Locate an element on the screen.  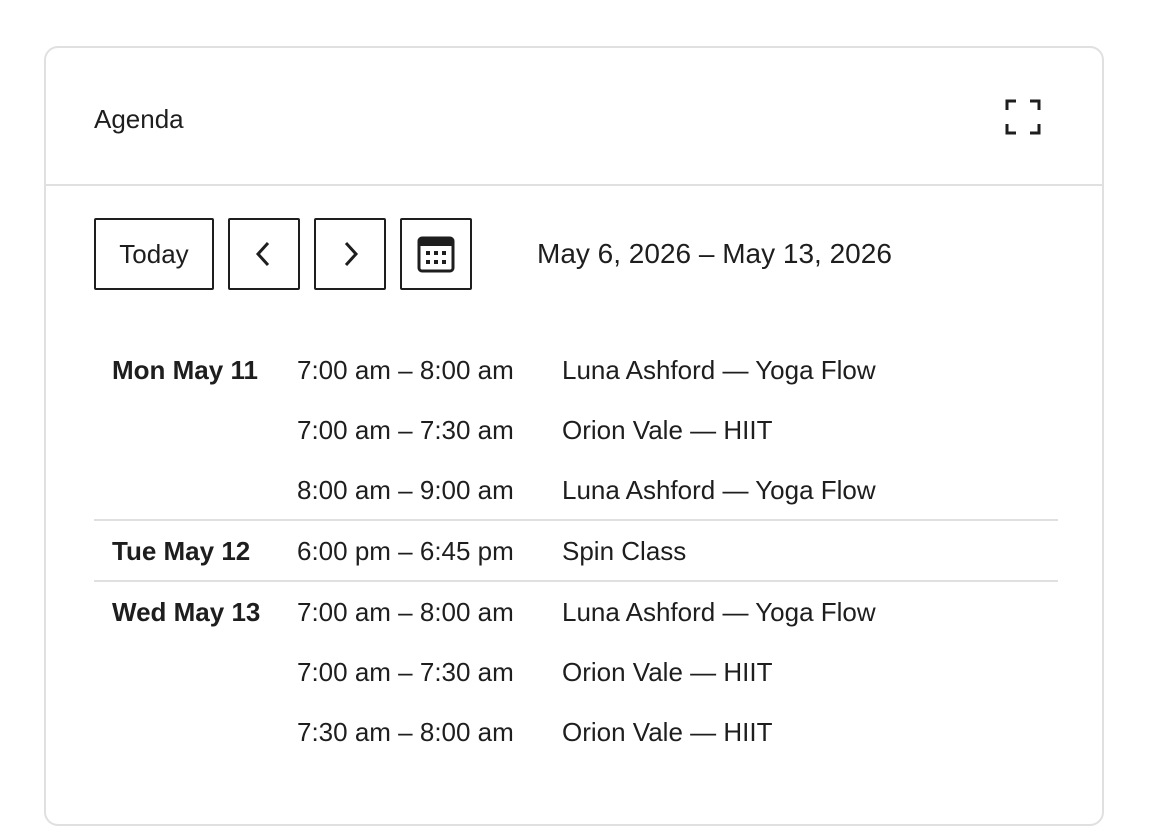
calendar-icon is located at coordinates (436, 254).